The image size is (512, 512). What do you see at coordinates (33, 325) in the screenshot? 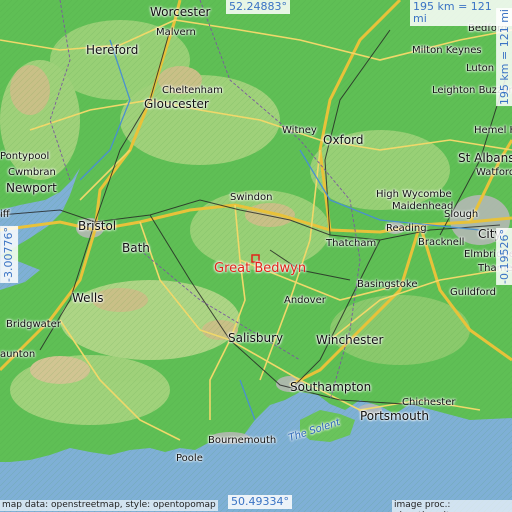
I see `place-bridgwater: Bridgwater` at bounding box center [33, 325].